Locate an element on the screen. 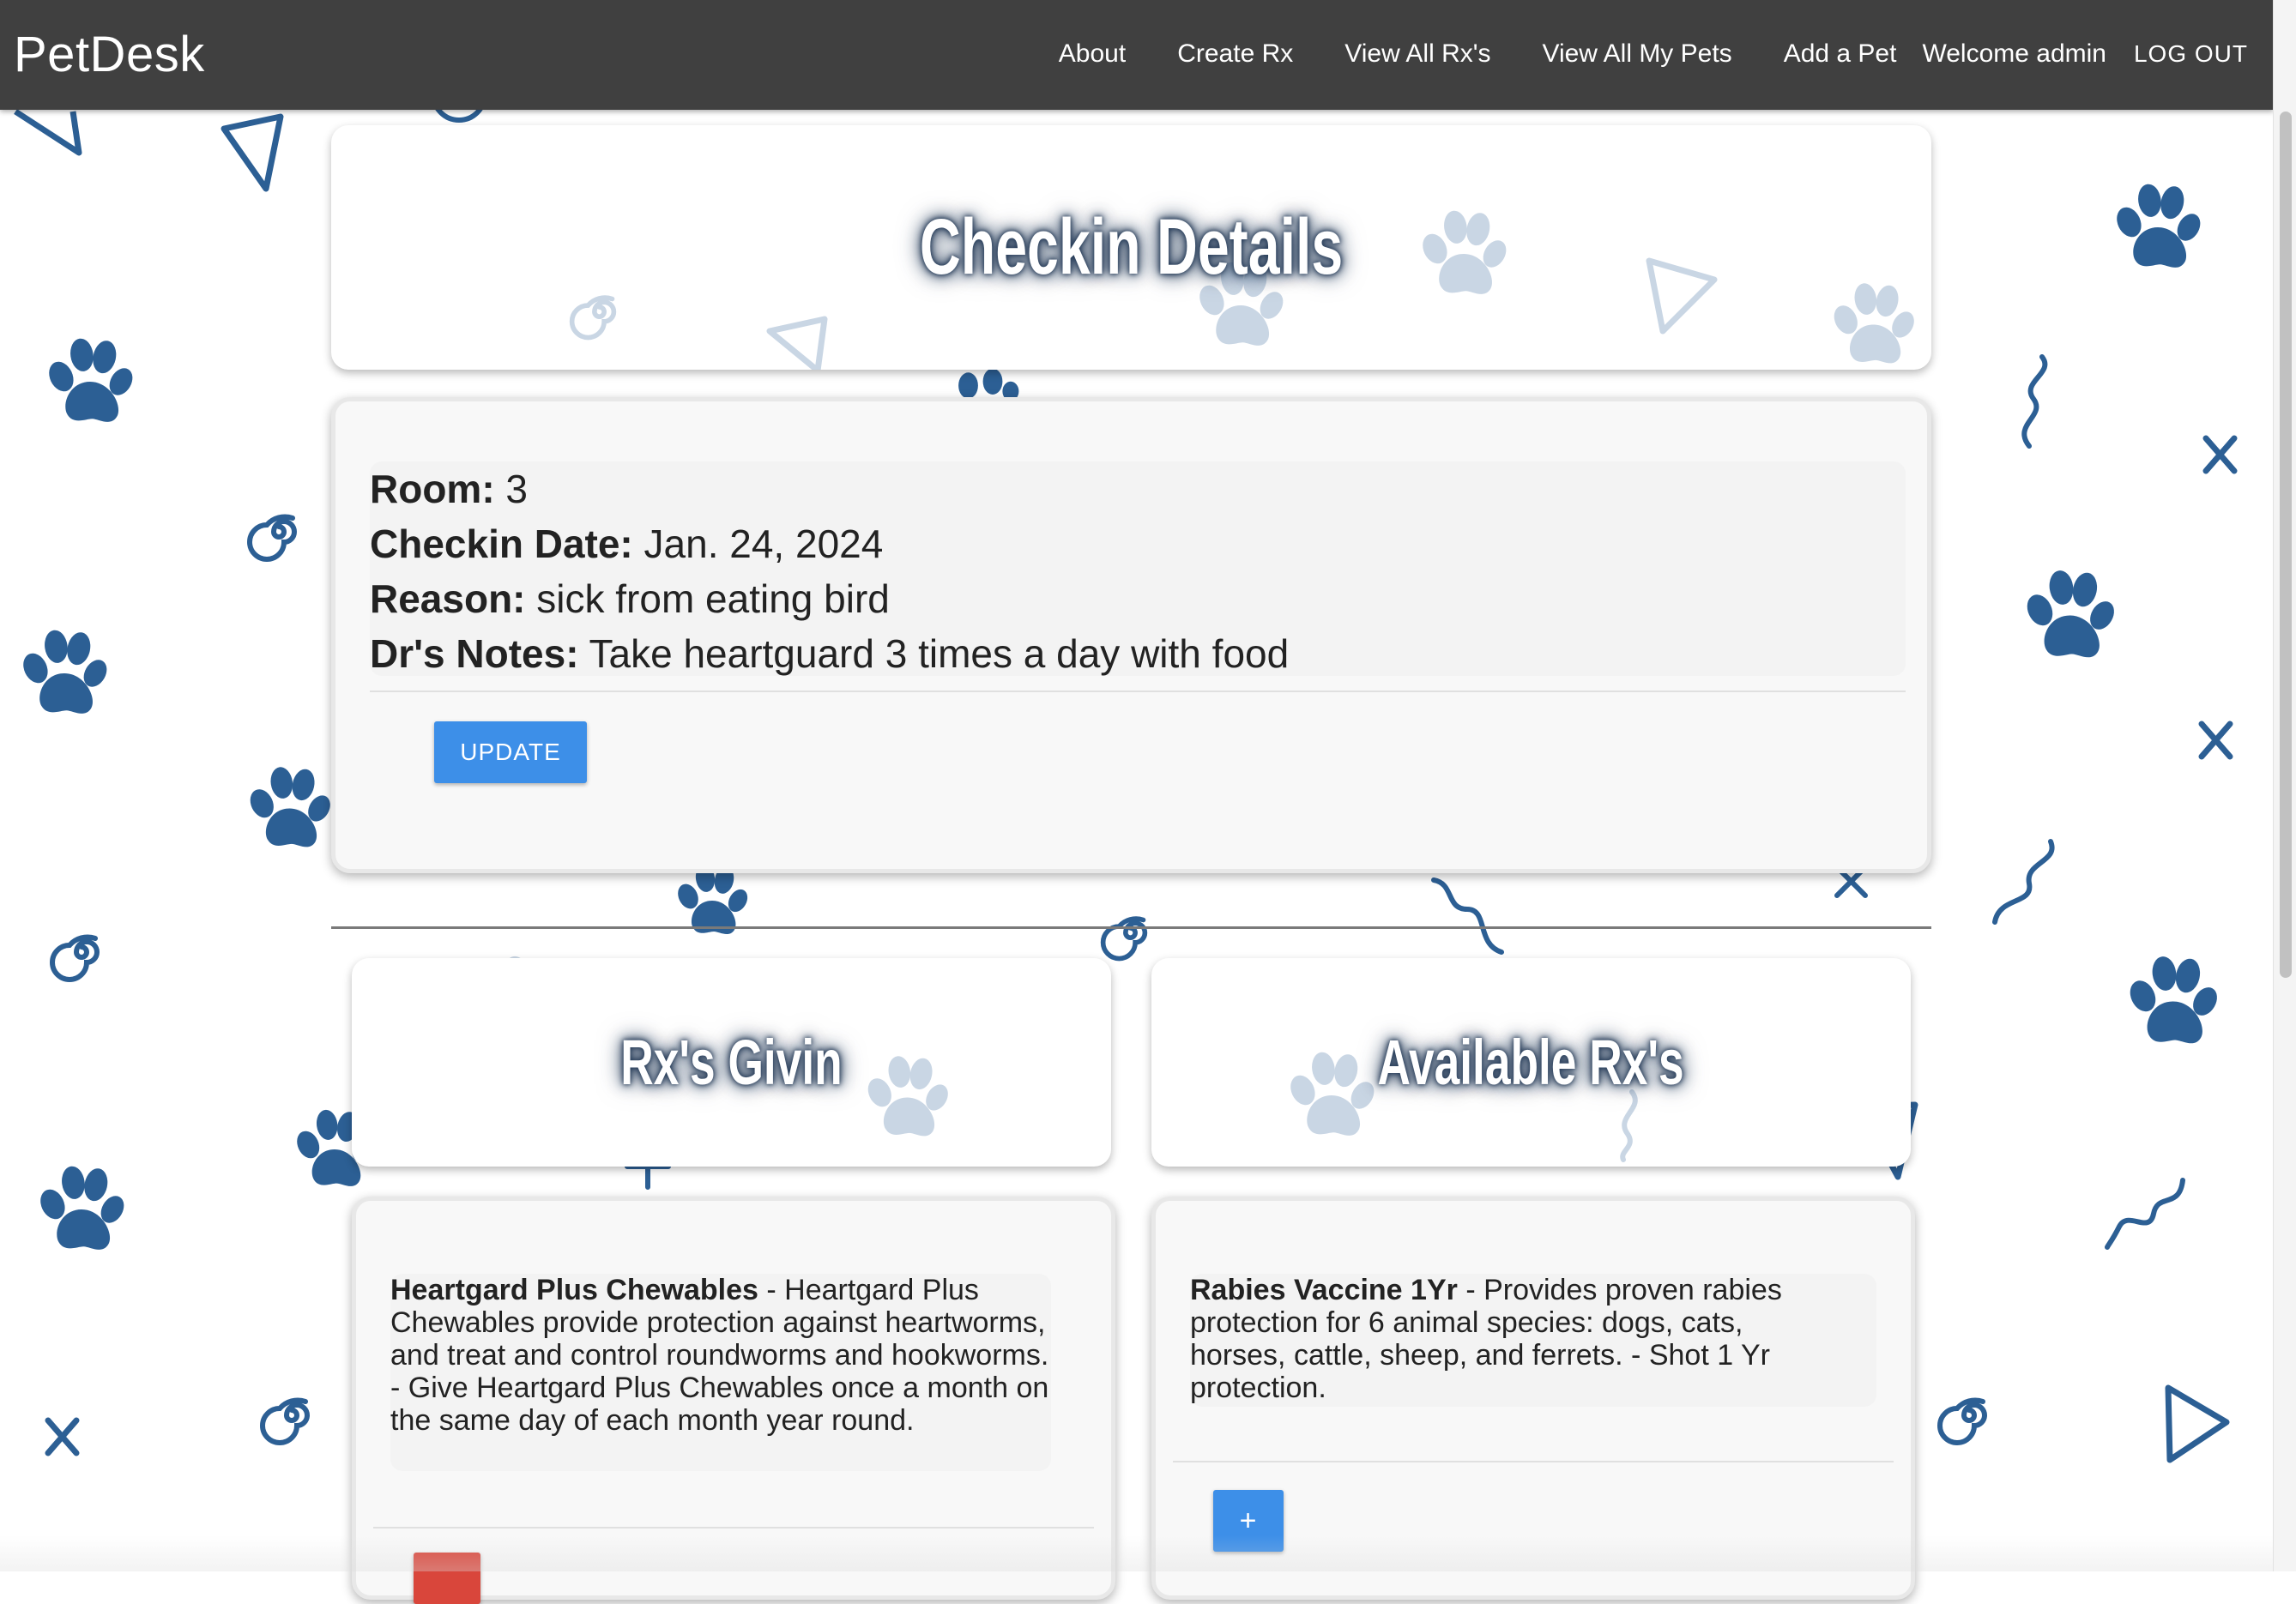 This screenshot has height=1604, width=2296. dr-notes-value: Take heartguard 3 times a day with food is located at coordinates (934, 653).